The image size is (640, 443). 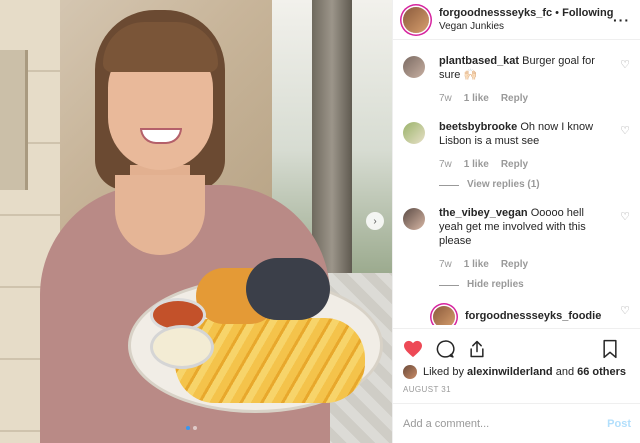 What do you see at coordinates (375, 221) in the screenshot?
I see `carousel-next-icon: ›` at bounding box center [375, 221].